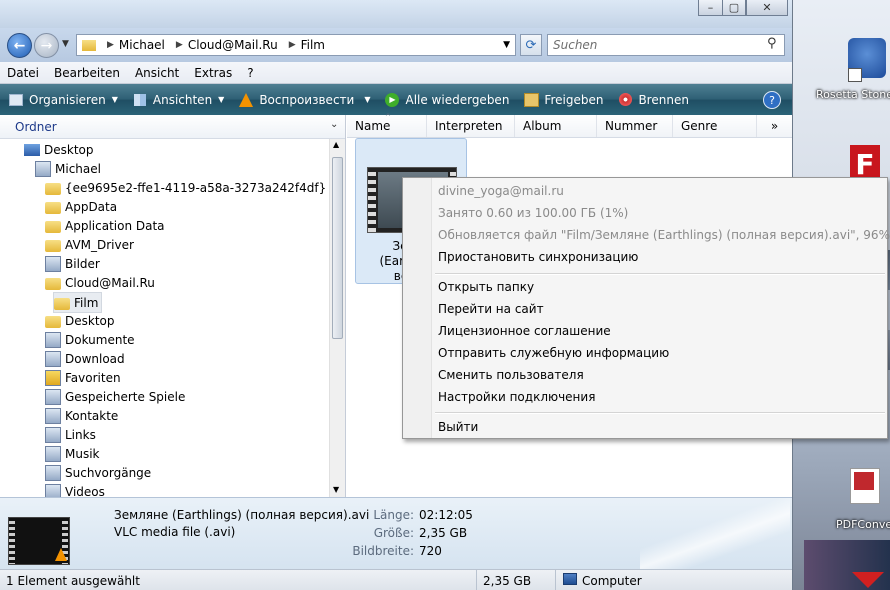 This screenshot has width=890, height=590. Describe the element at coordinates (337, 248) in the screenshot. I see `scrollbar-thumb` at that location.